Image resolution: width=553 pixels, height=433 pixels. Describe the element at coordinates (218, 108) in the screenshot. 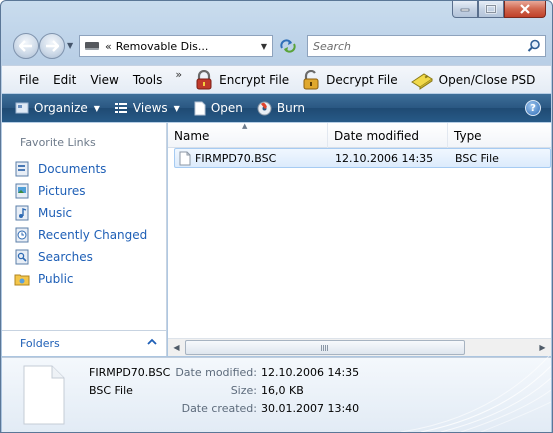

I see `open-button: Open` at that location.